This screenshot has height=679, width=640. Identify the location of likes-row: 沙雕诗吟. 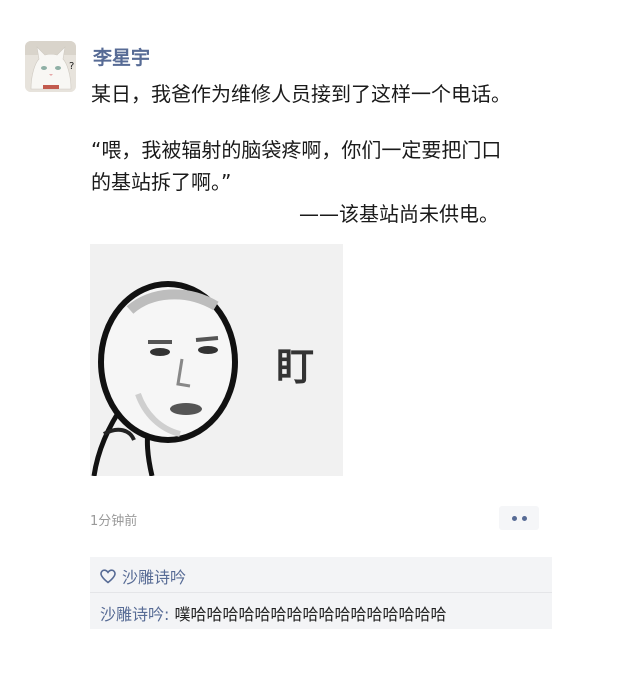
(143, 576).